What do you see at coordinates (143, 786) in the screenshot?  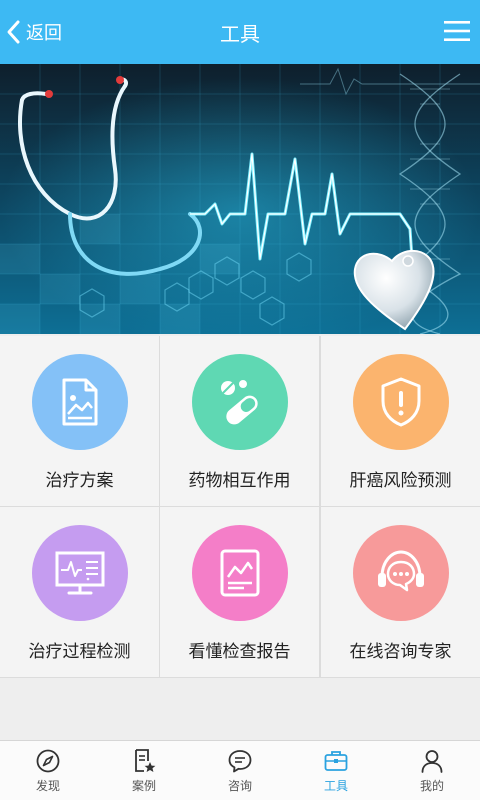 I see `tab-label: 案例` at bounding box center [143, 786].